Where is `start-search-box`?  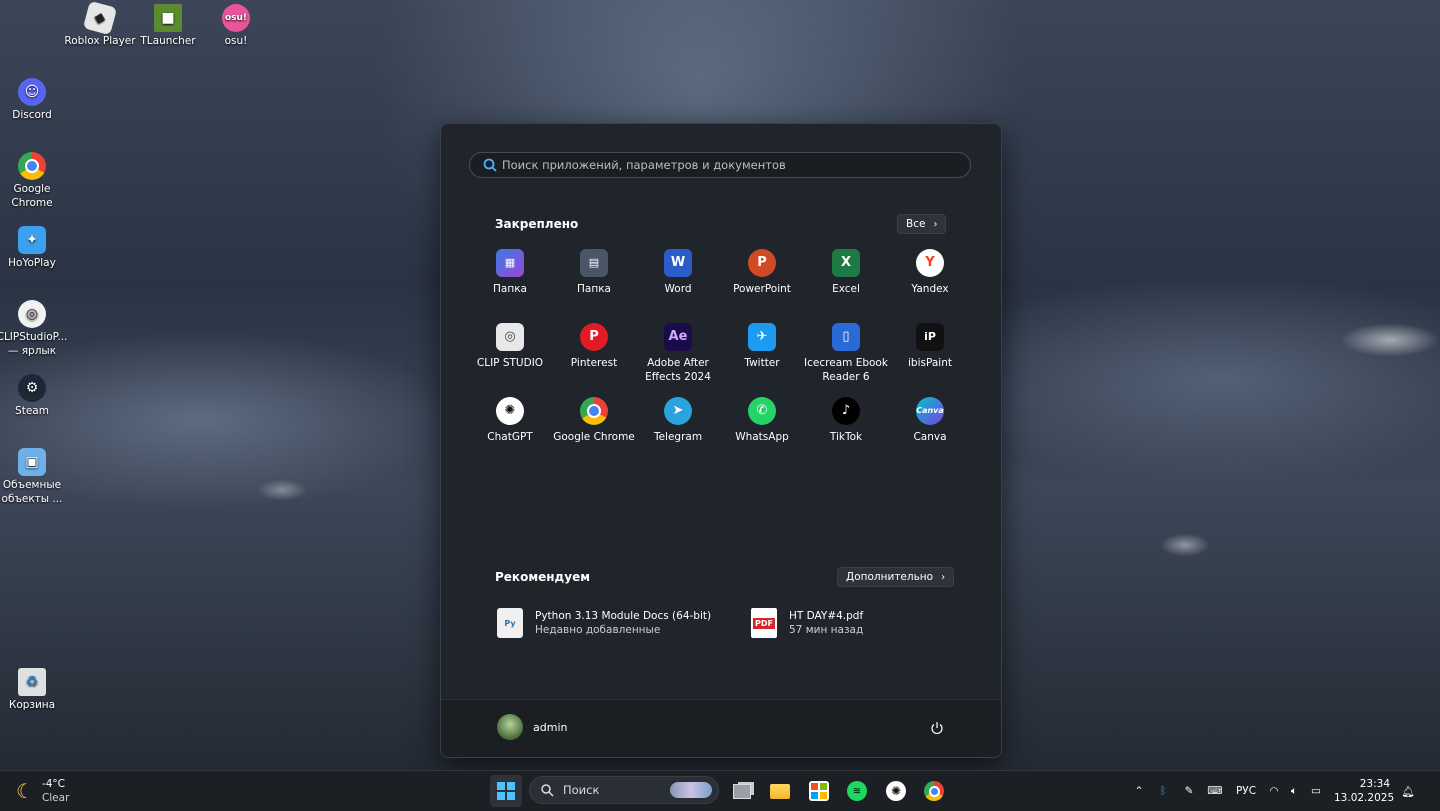 start-search-box is located at coordinates (720, 165).